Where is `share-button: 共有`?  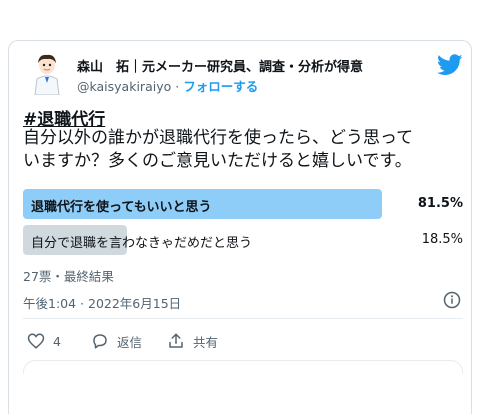
share-button: 共有 is located at coordinates (192, 341).